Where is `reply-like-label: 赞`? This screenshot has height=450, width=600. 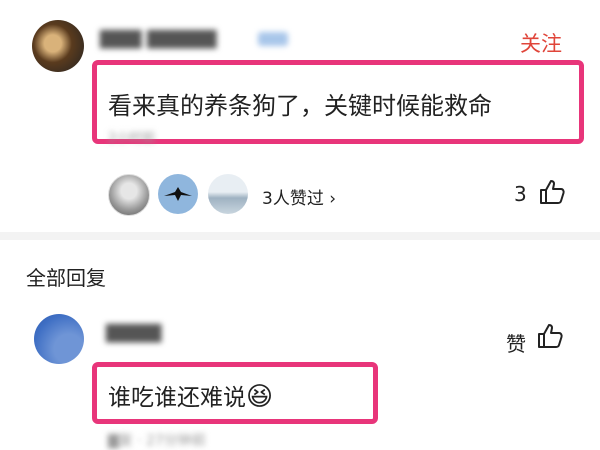 reply-like-label: 赞 is located at coordinates (516, 342).